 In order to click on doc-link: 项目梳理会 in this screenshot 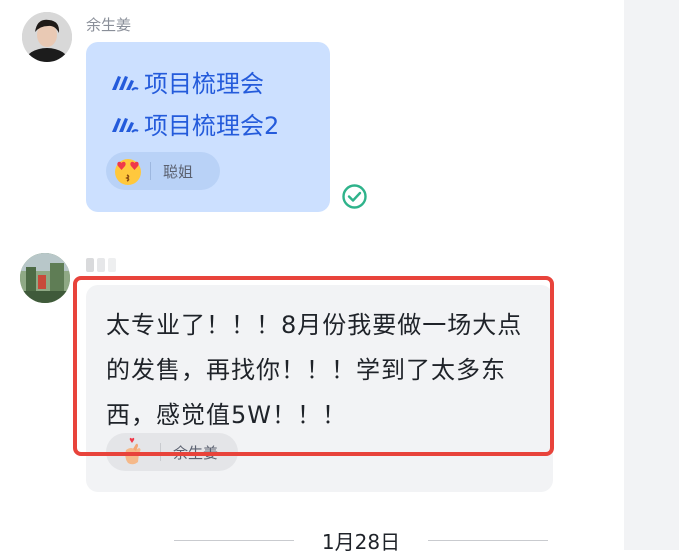, I will do `click(187, 81)`.